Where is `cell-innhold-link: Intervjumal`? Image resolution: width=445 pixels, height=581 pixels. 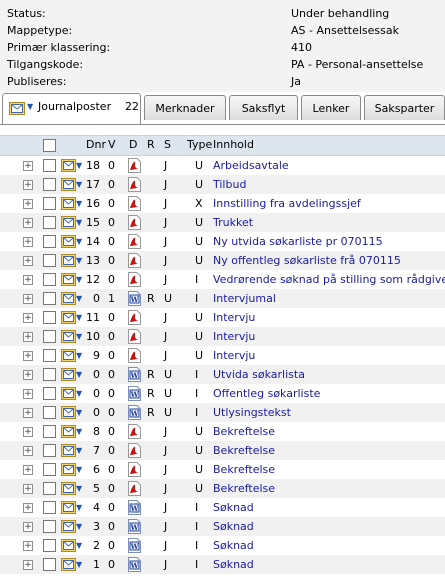 cell-innhold-link: Intervjumal is located at coordinates (244, 298).